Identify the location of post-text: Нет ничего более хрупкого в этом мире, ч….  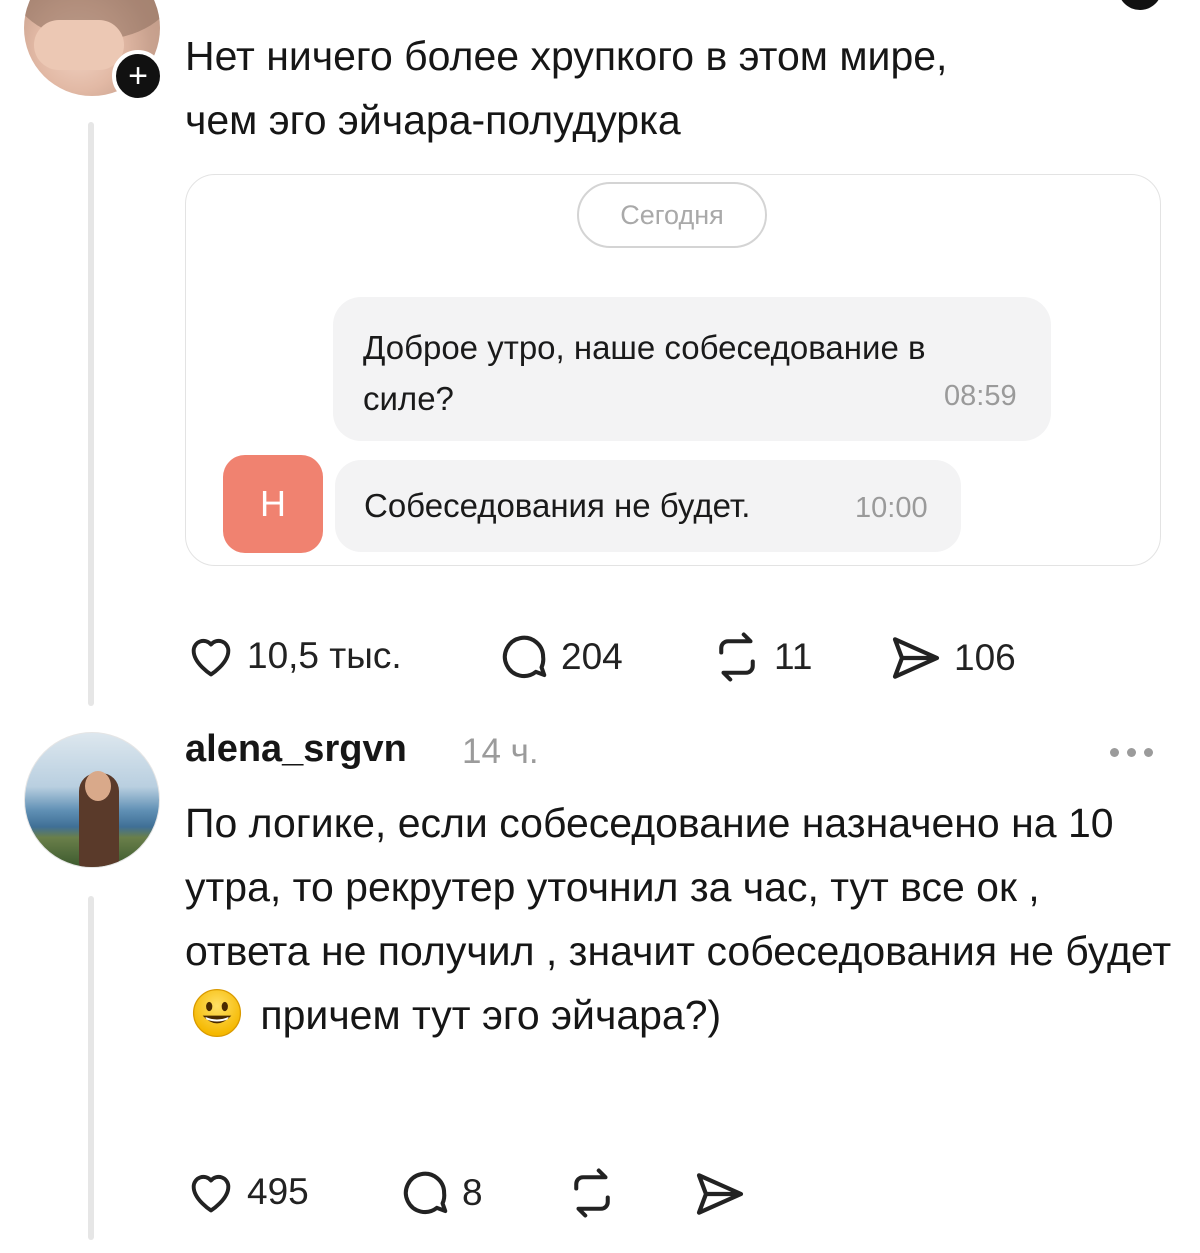
(566, 88).